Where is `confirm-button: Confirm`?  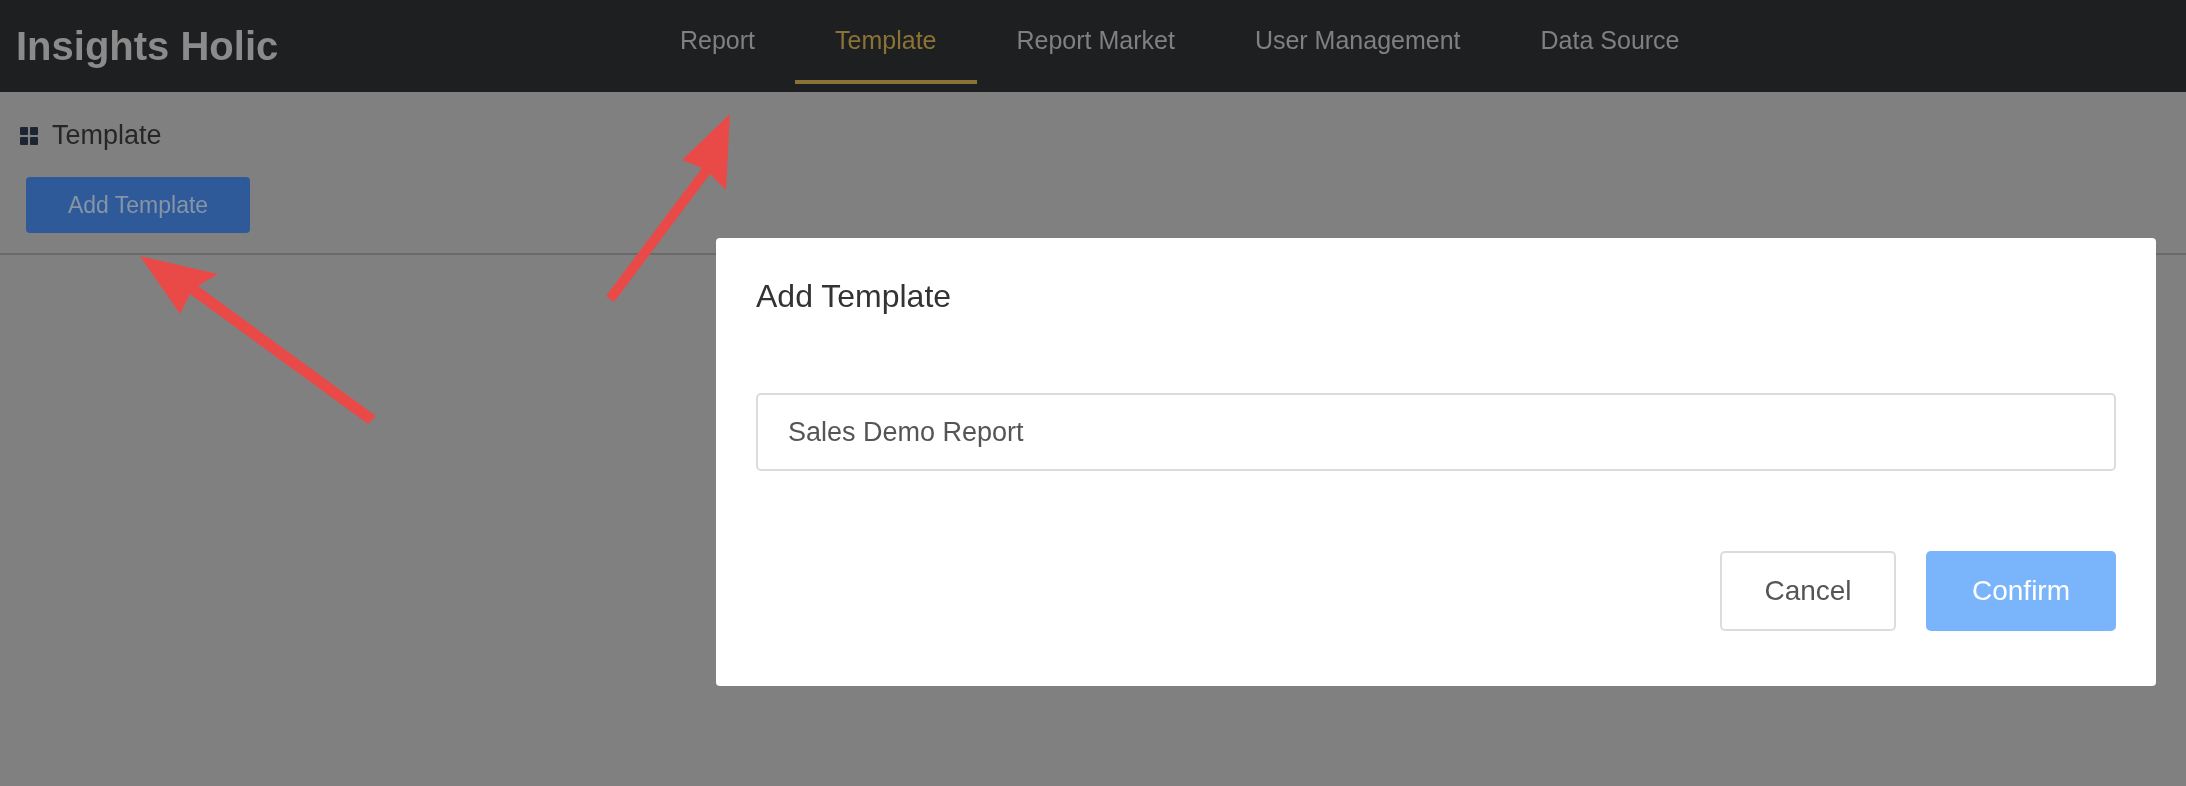 confirm-button: Confirm is located at coordinates (2021, 591).